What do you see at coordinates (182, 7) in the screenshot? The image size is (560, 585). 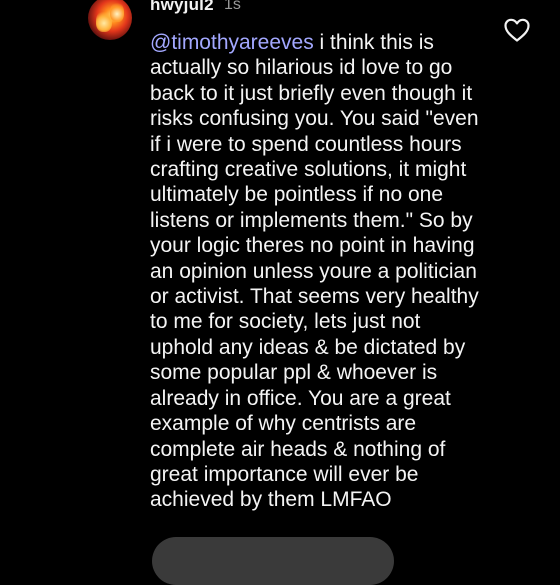 I see `username: hwyjul2` at bounding box center [182, 7].